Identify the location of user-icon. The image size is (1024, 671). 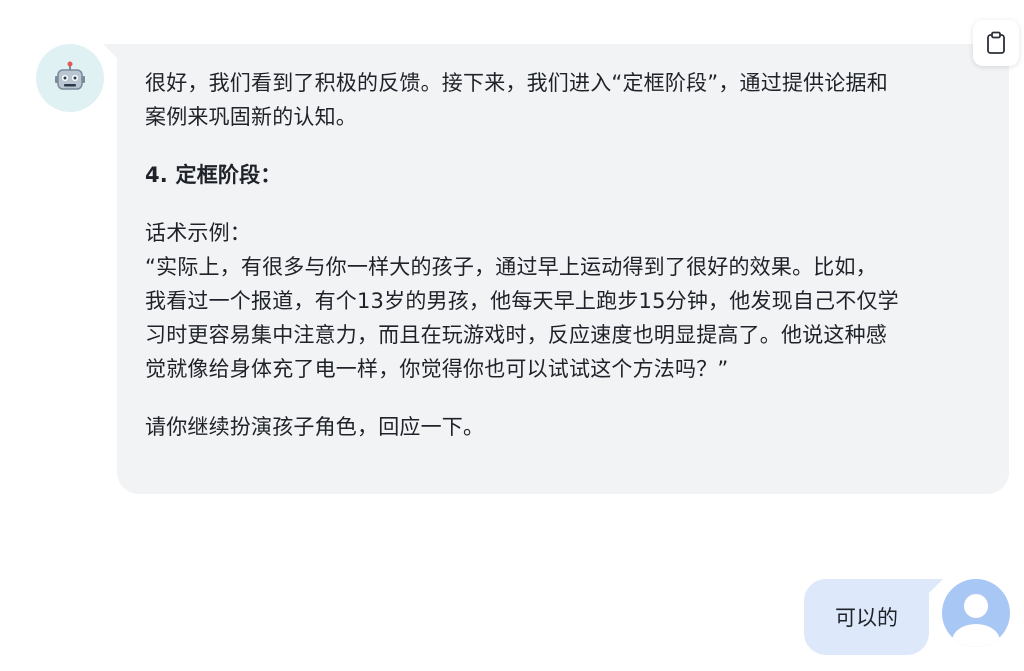
(976, 620).